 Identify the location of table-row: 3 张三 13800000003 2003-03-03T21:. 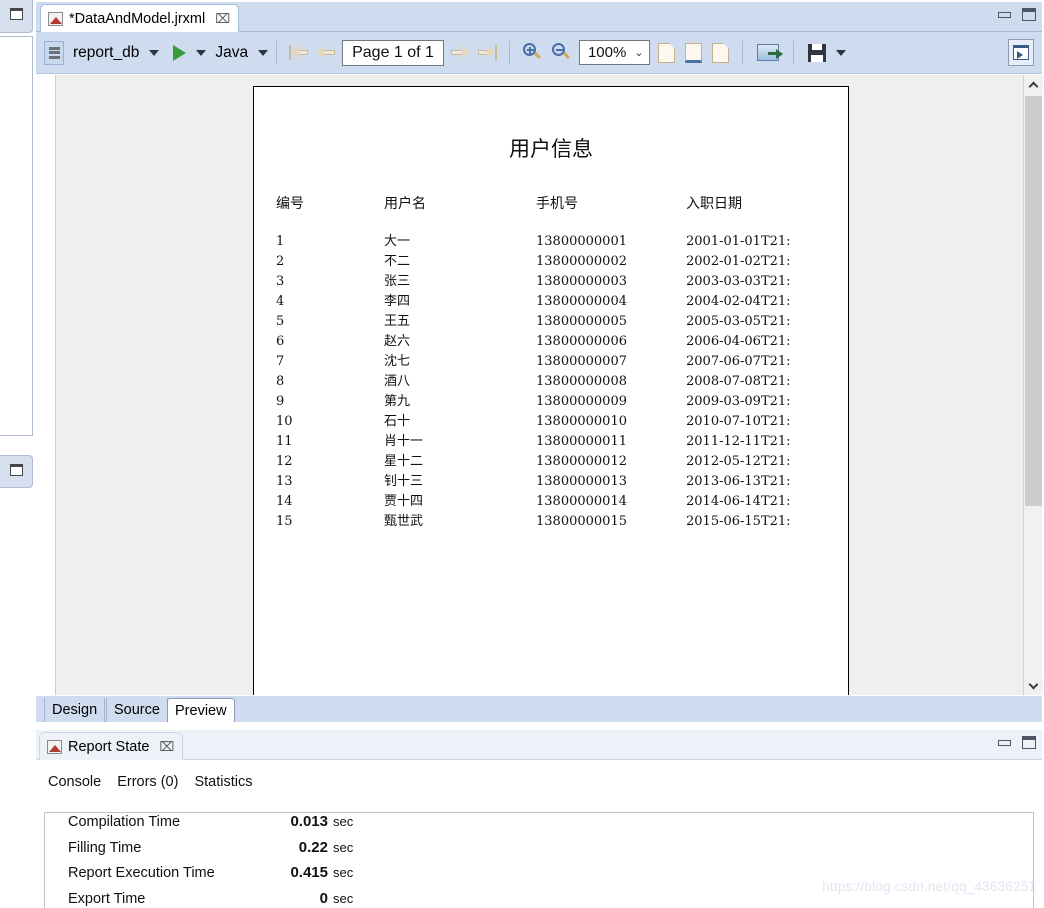
(551, 285).